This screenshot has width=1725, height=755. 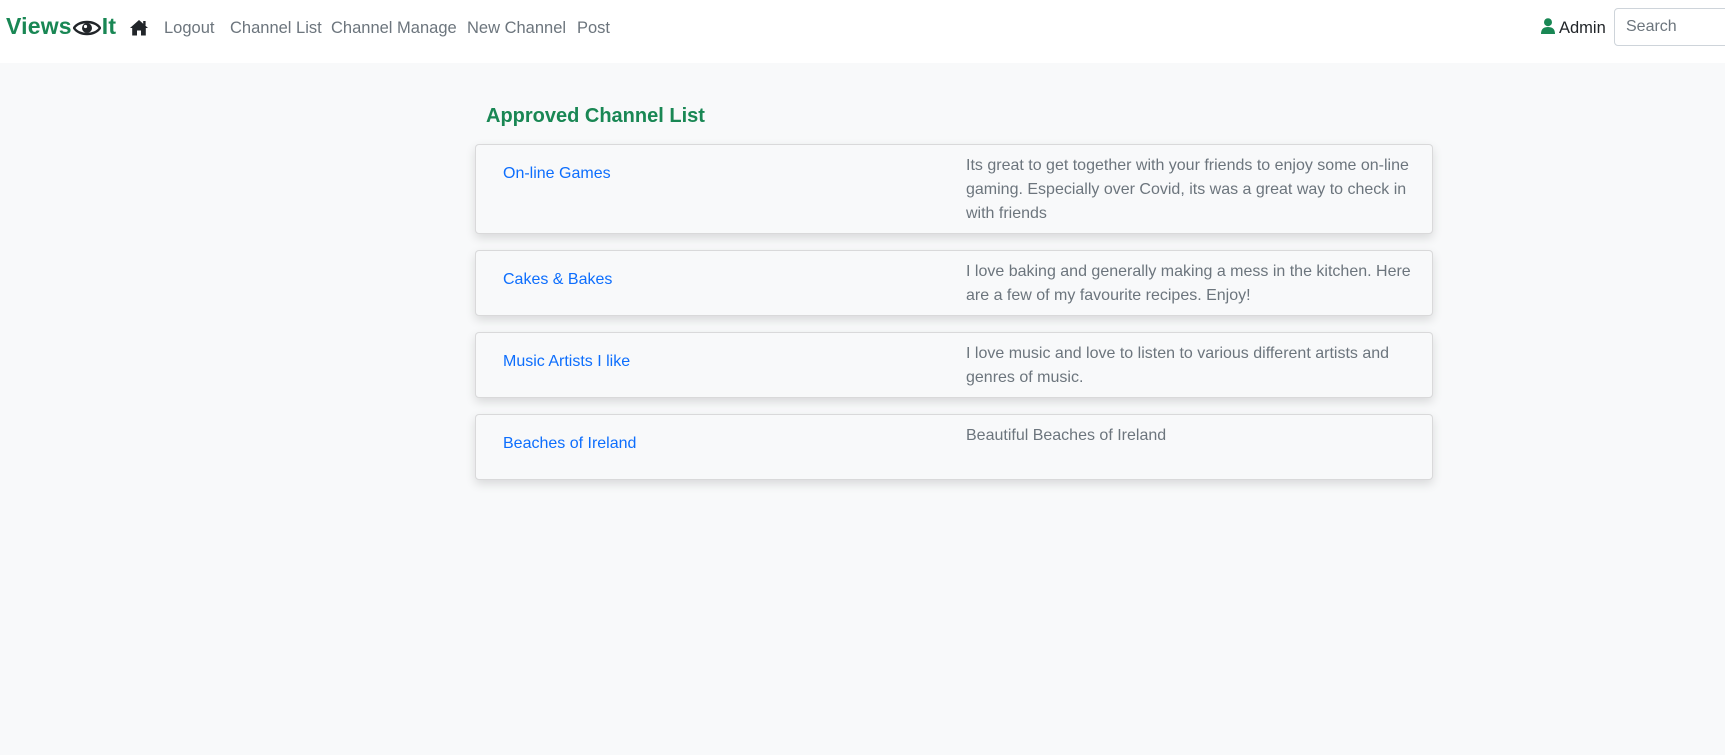 I want to click on channel-description: Beautiful Beaches of Ireland, so click(x=1066, y=435).